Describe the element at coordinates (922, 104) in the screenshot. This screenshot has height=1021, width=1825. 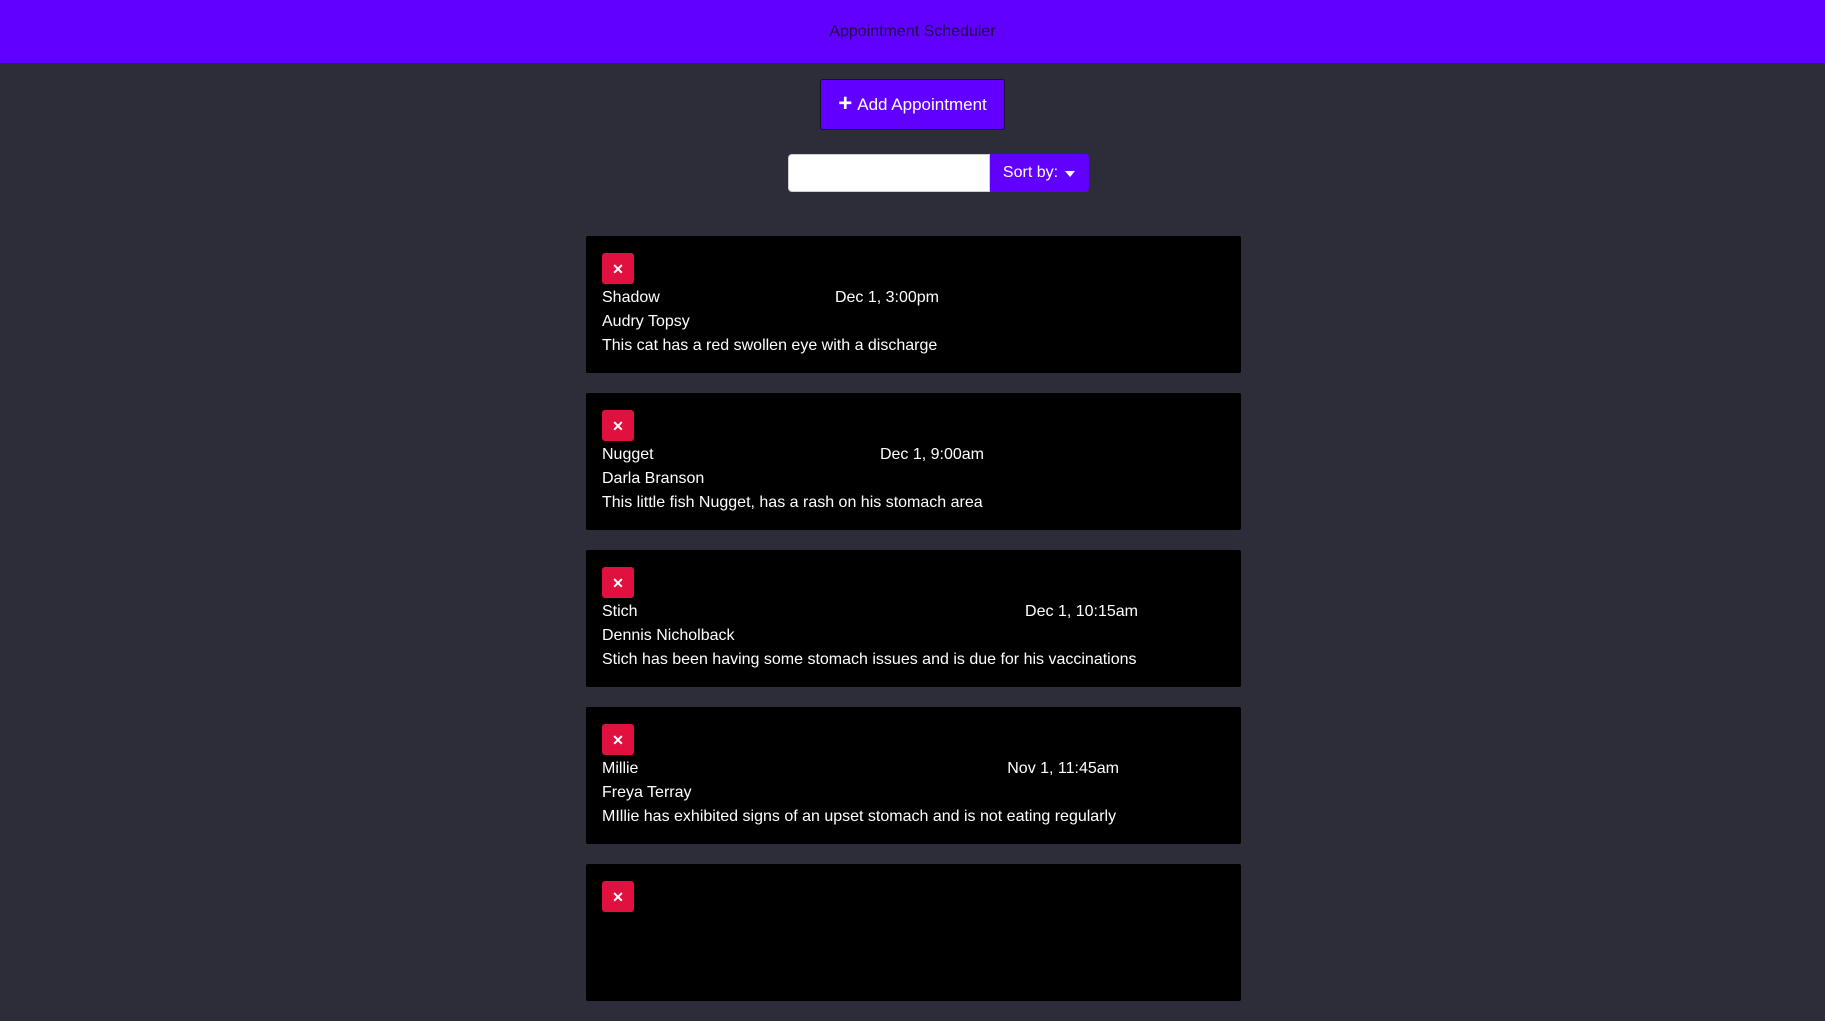
I see `add-appointment-label: Add Appointment` at that location.